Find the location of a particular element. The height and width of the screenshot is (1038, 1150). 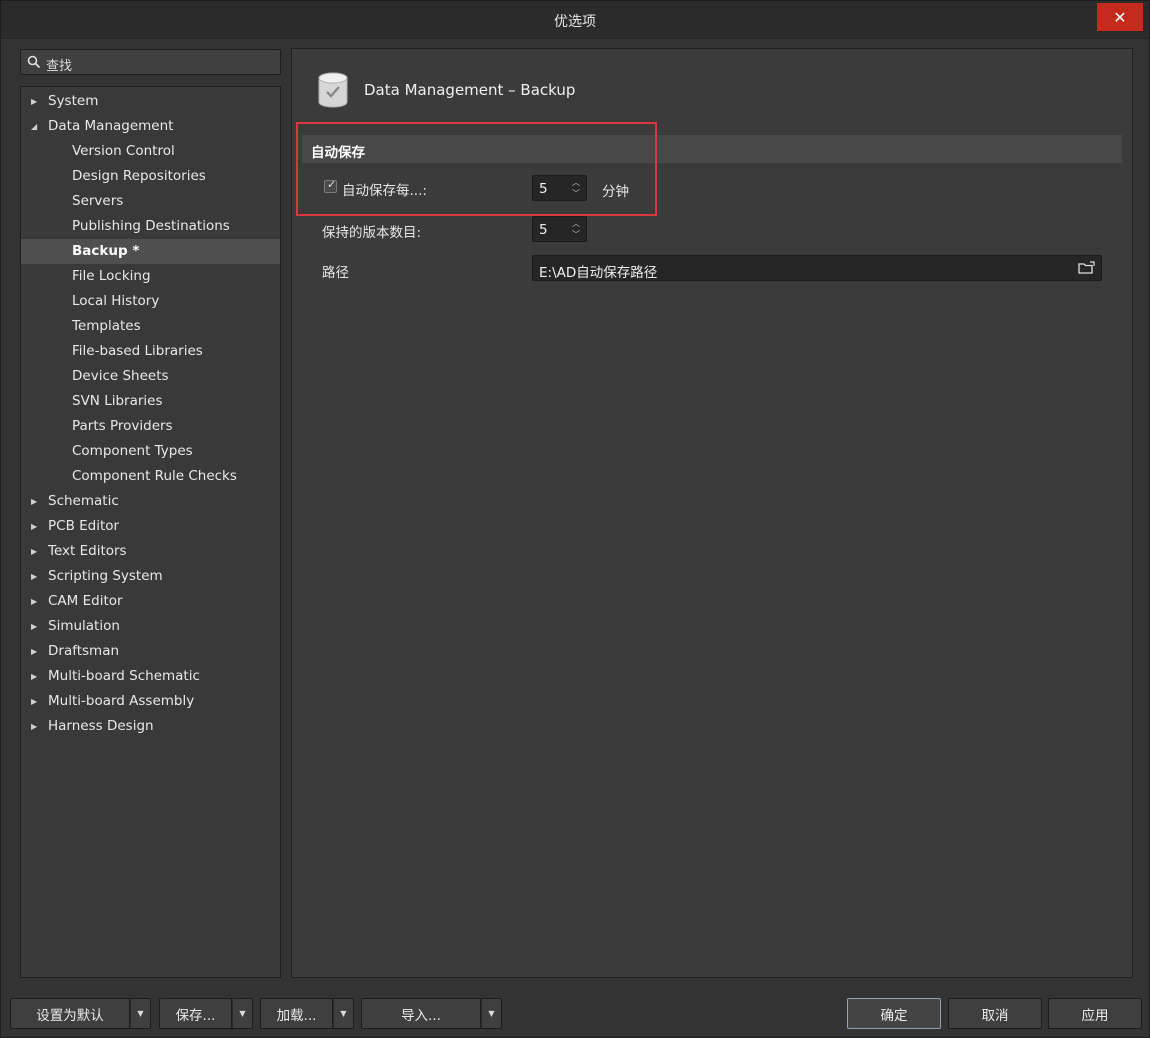

tree-item: ▶ Harness Design is located at coordinates (150, 726).